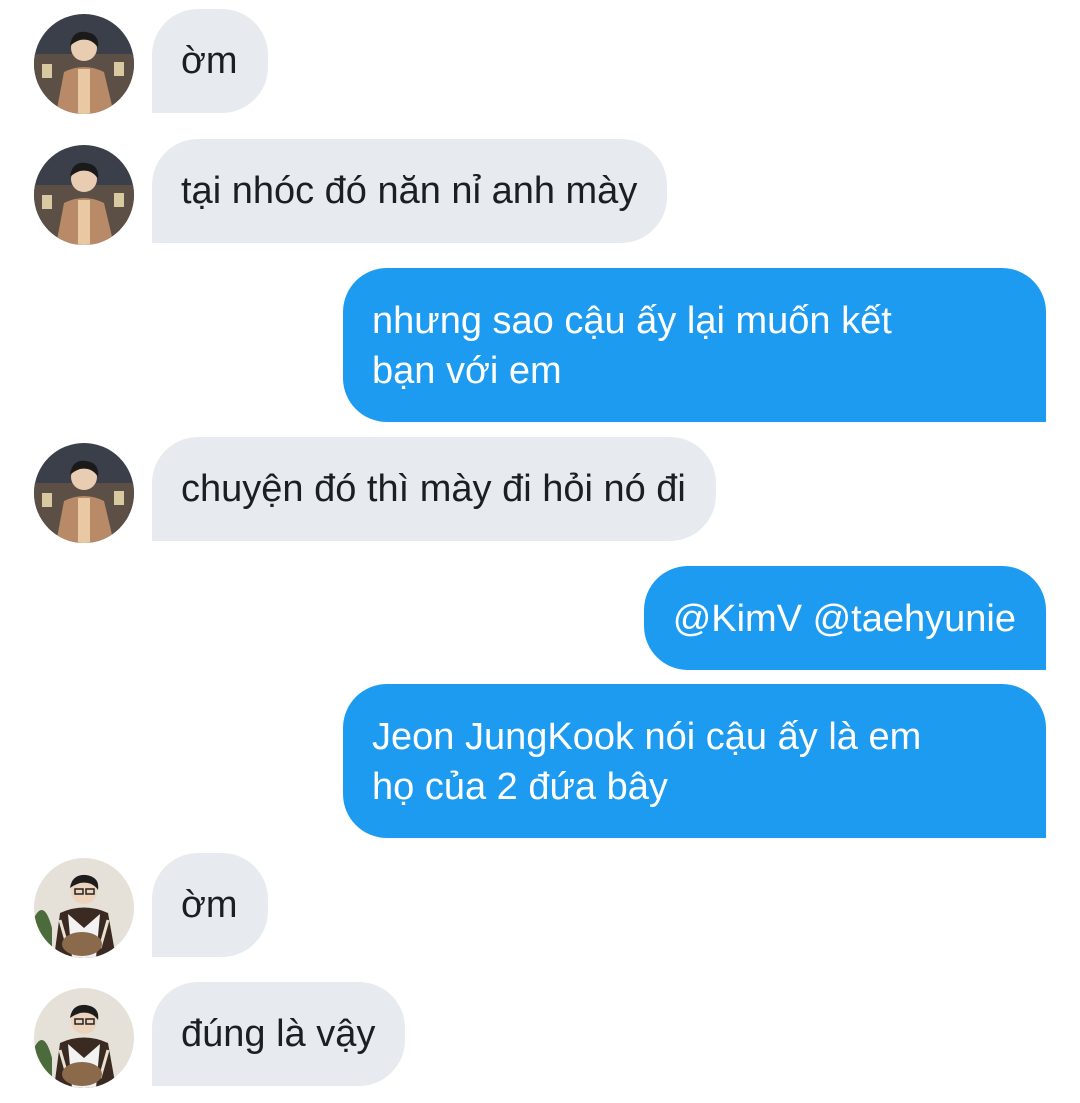  What do you see at coordinates (520, 787) in the screenshot?
I see `message-text-line: họ của 2 đứa bây` at bounding box center [520, 787].